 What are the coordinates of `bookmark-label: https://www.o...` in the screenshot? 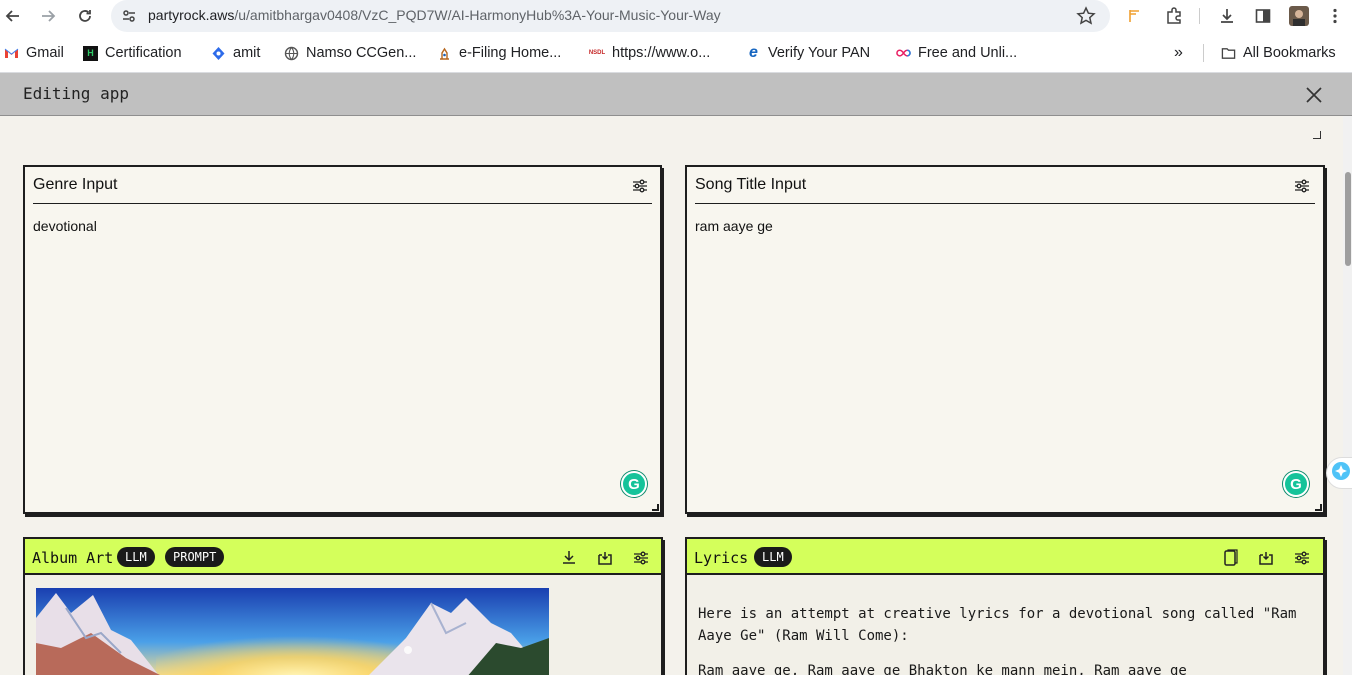 It's located at (661, 53).